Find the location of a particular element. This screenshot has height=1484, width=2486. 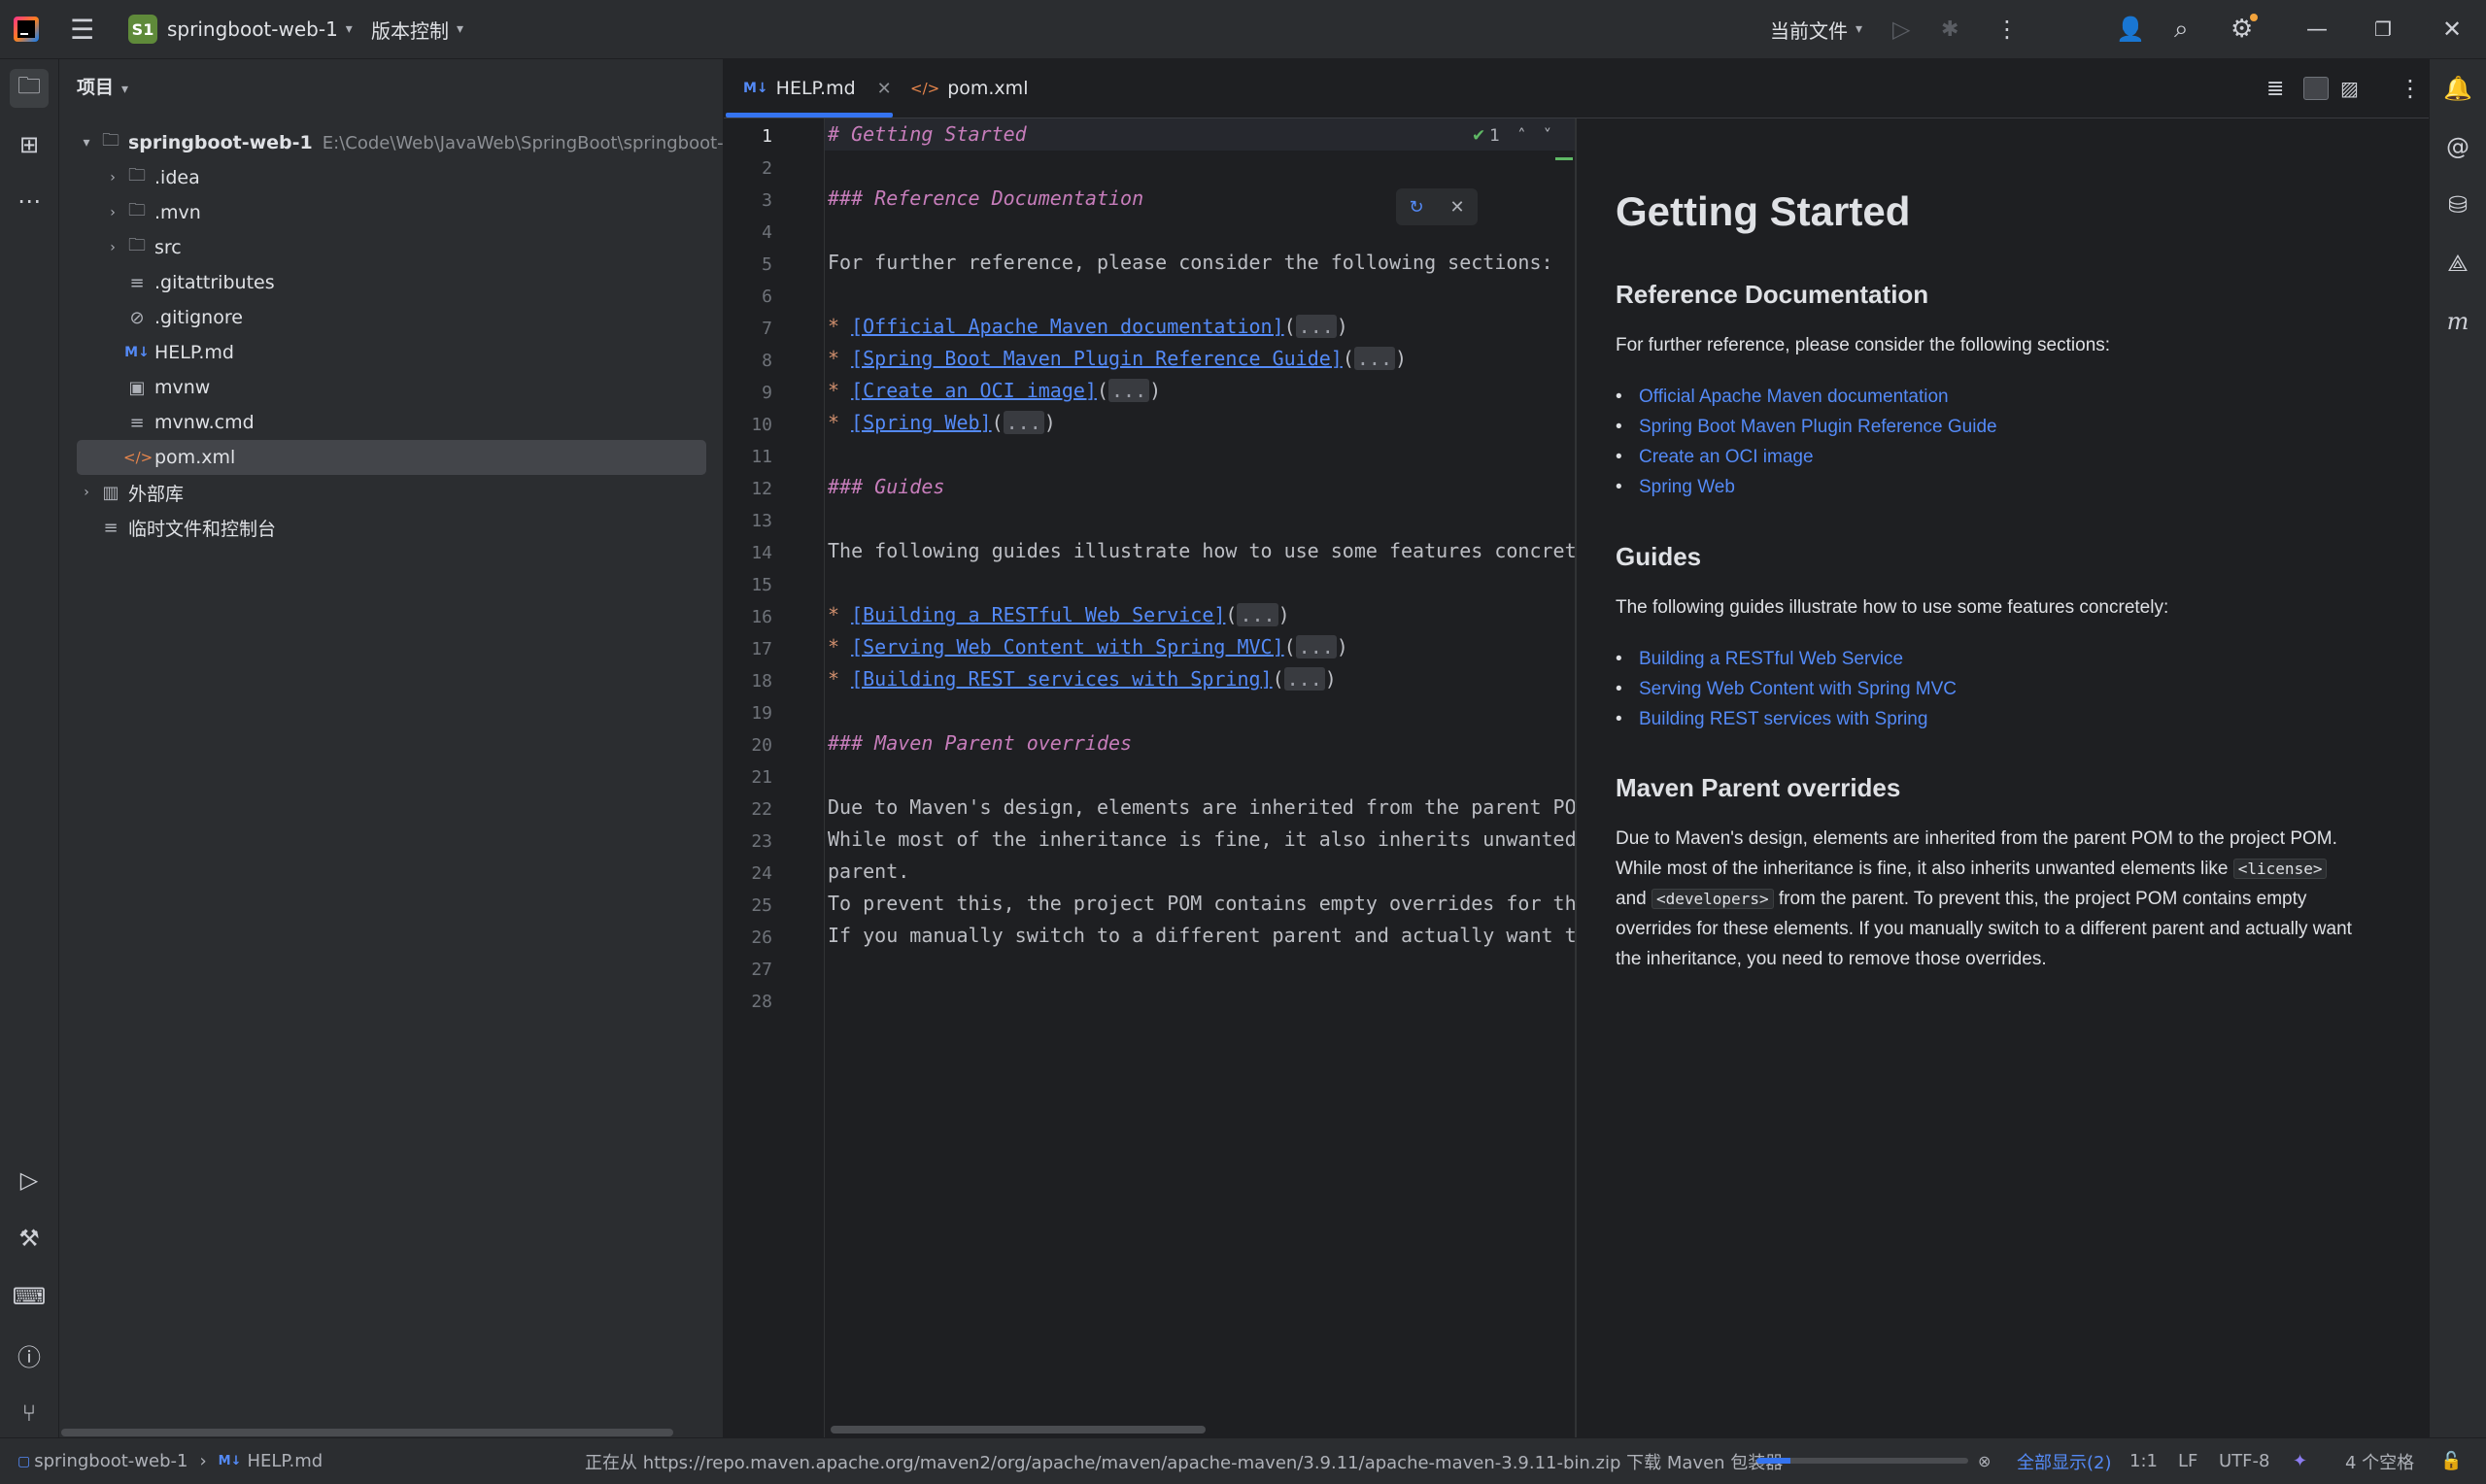

tree-item-idea: › 🗀 .idea is located at coordinates (151, 177).